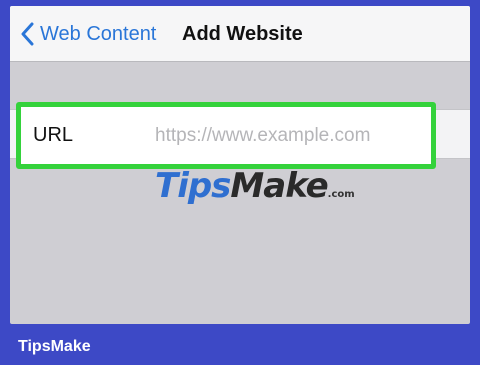 The width and height of the screenshot is (480, 365). Describe the element at coordinates (285, 135) in the screenshot. I see `url-input` at that location.